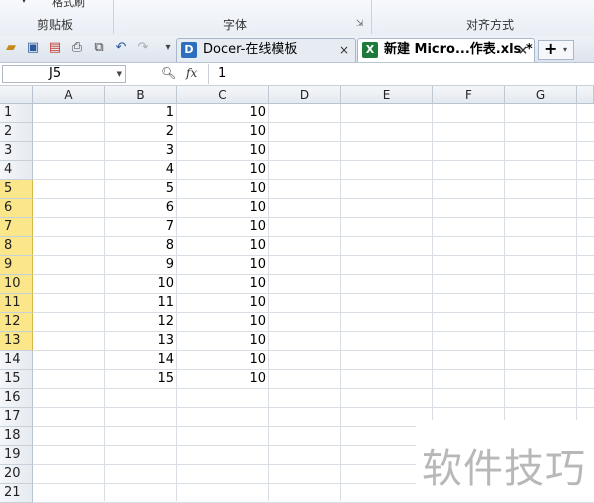  What do you see at coordinates (565, 50) in the screenshot?
I see `chevron-down-icon: ▾` at bounding box center [565, 50].